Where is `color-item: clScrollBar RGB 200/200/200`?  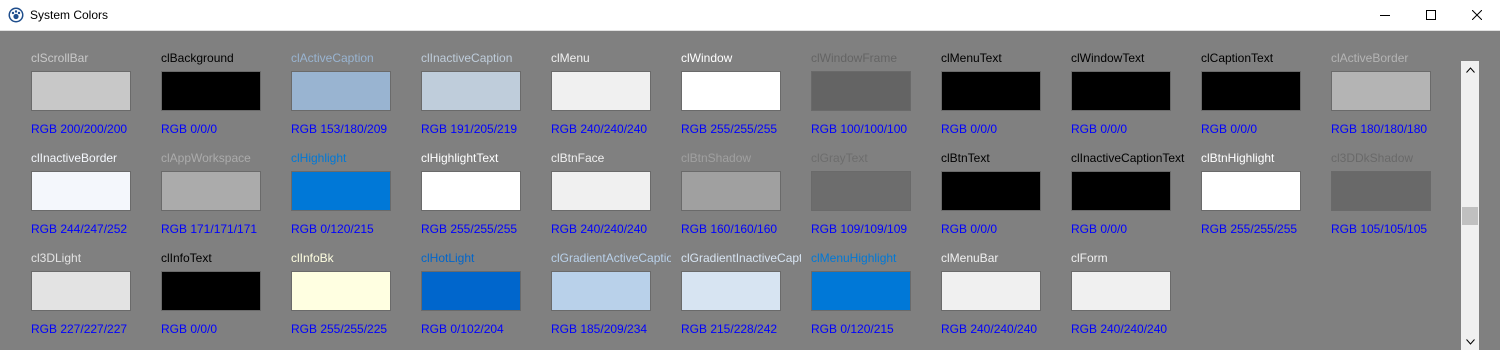 color-item: clScrollBar RGB 200/200/200 is located at coordinates (65, 83).